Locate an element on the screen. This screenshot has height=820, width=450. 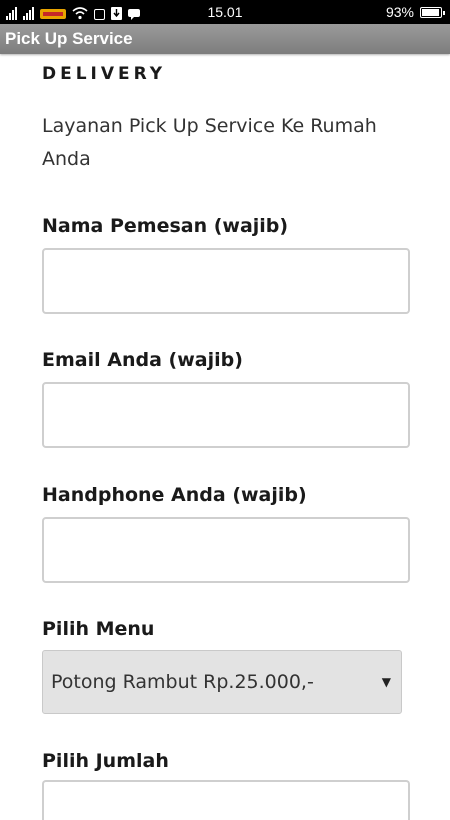
battery-level is located at coordinates (430, 12).